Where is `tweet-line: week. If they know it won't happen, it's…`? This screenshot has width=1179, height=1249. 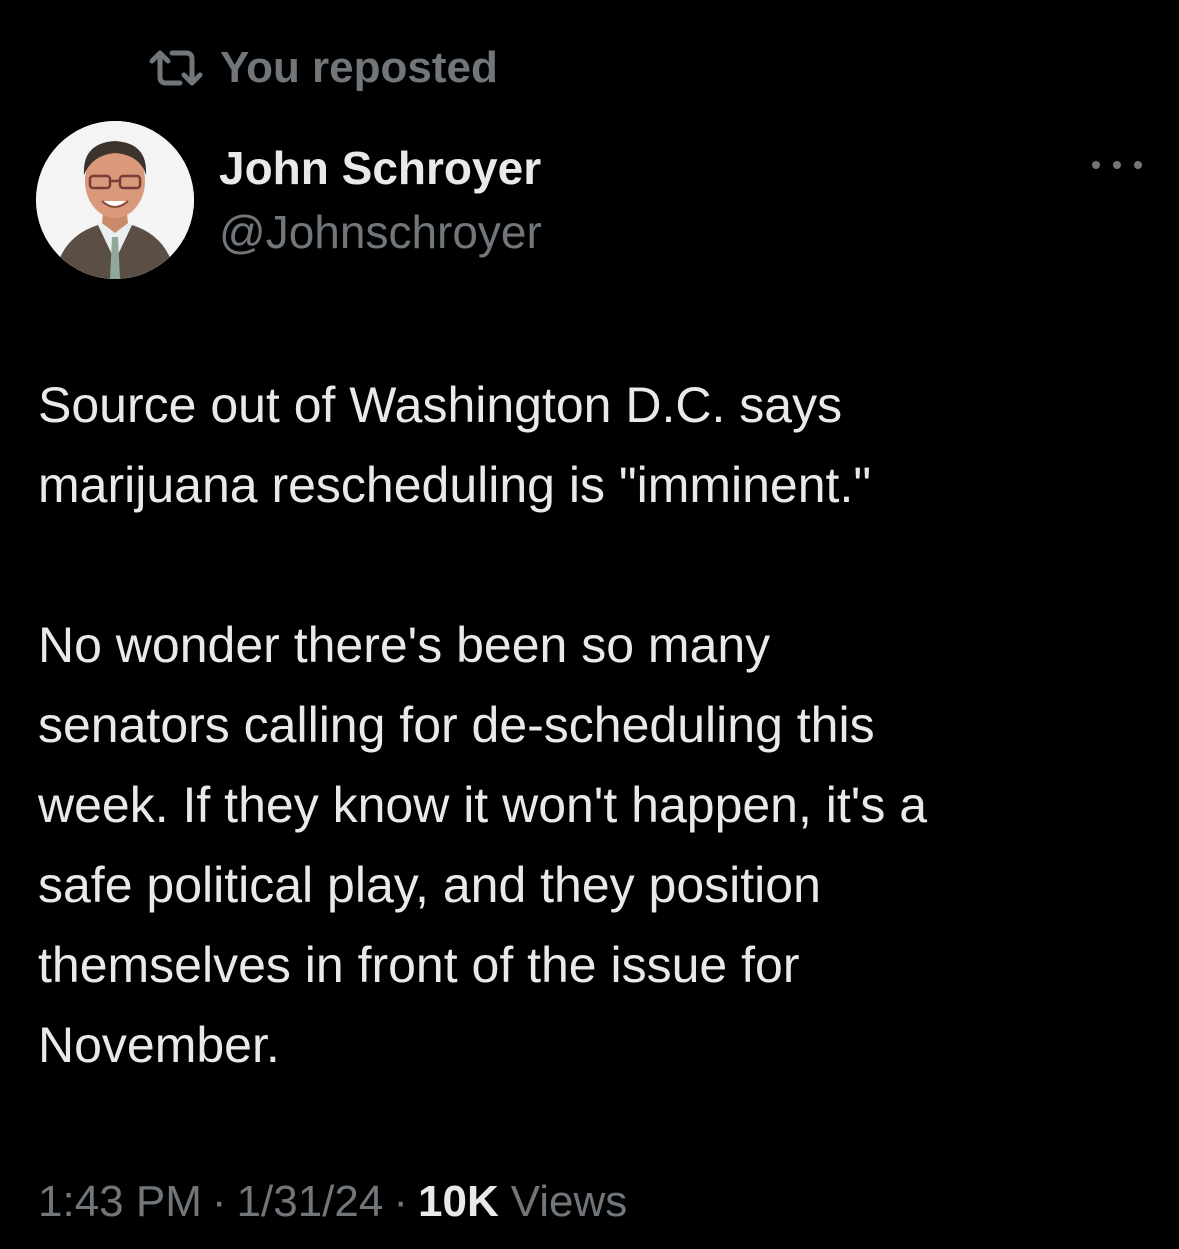
tweet-line: week. If they know it won't happen, it's… is located at coordinates (483, 805).